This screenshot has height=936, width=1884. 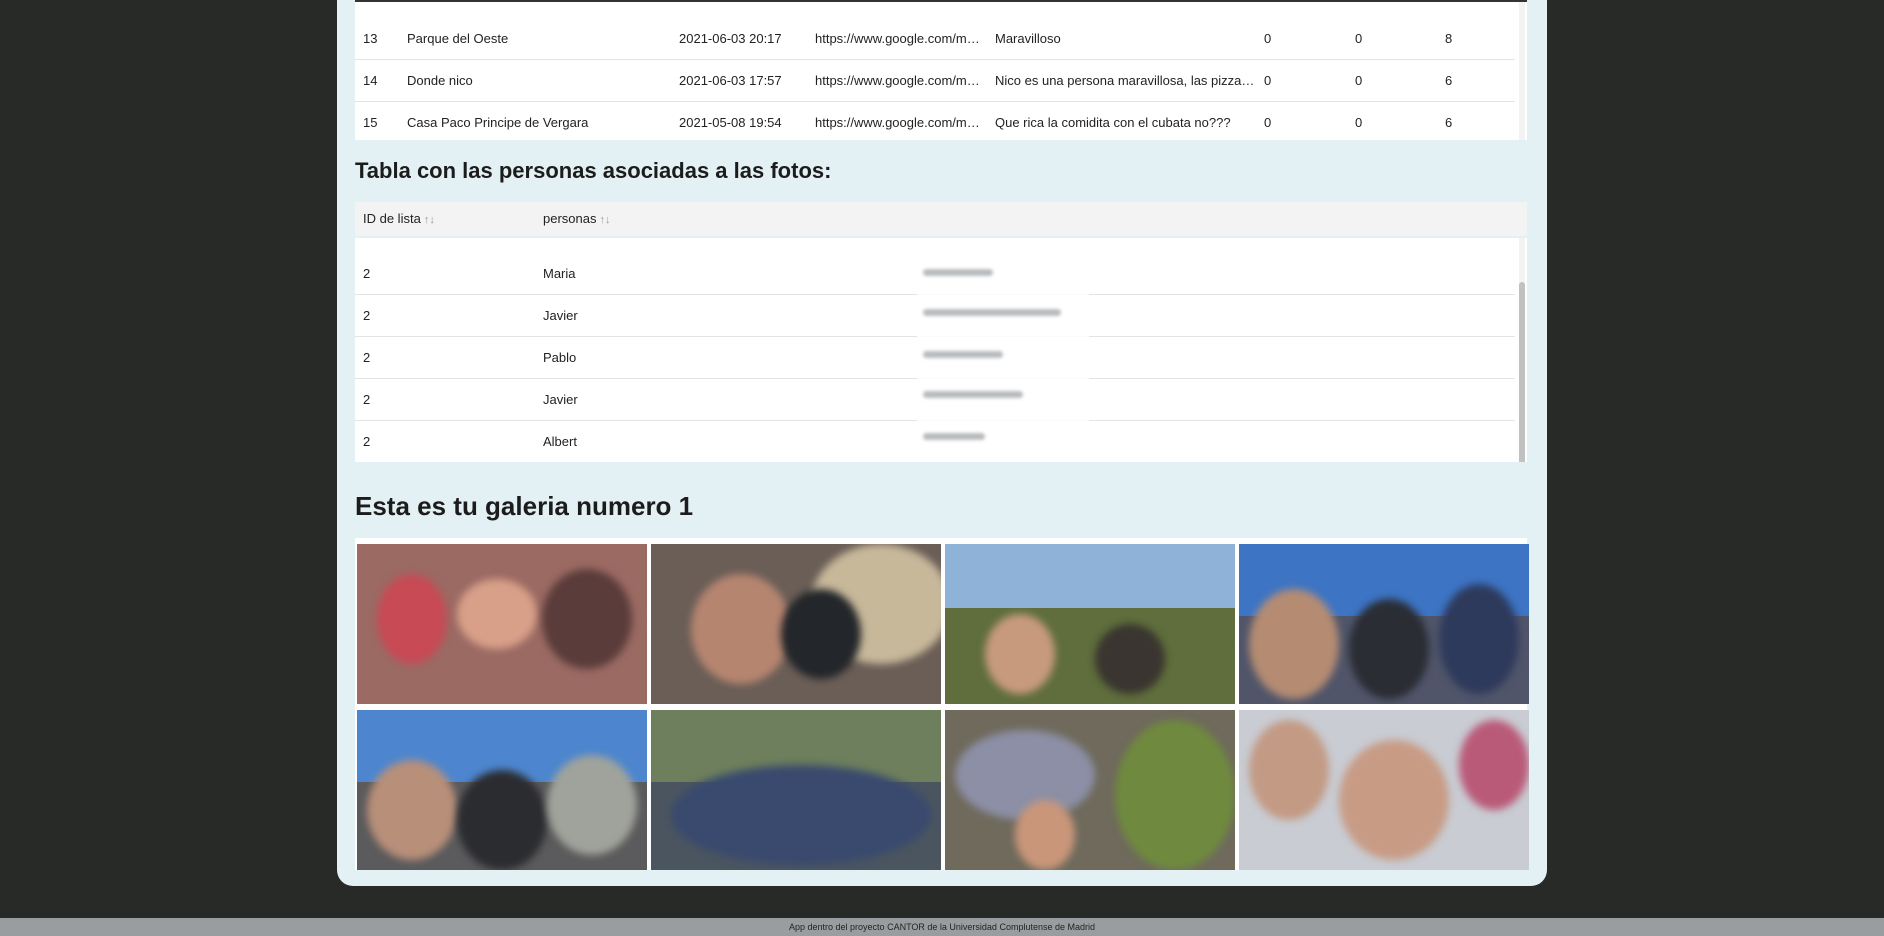 I want to click on row-person: Albert, so click(x=560, y=441).